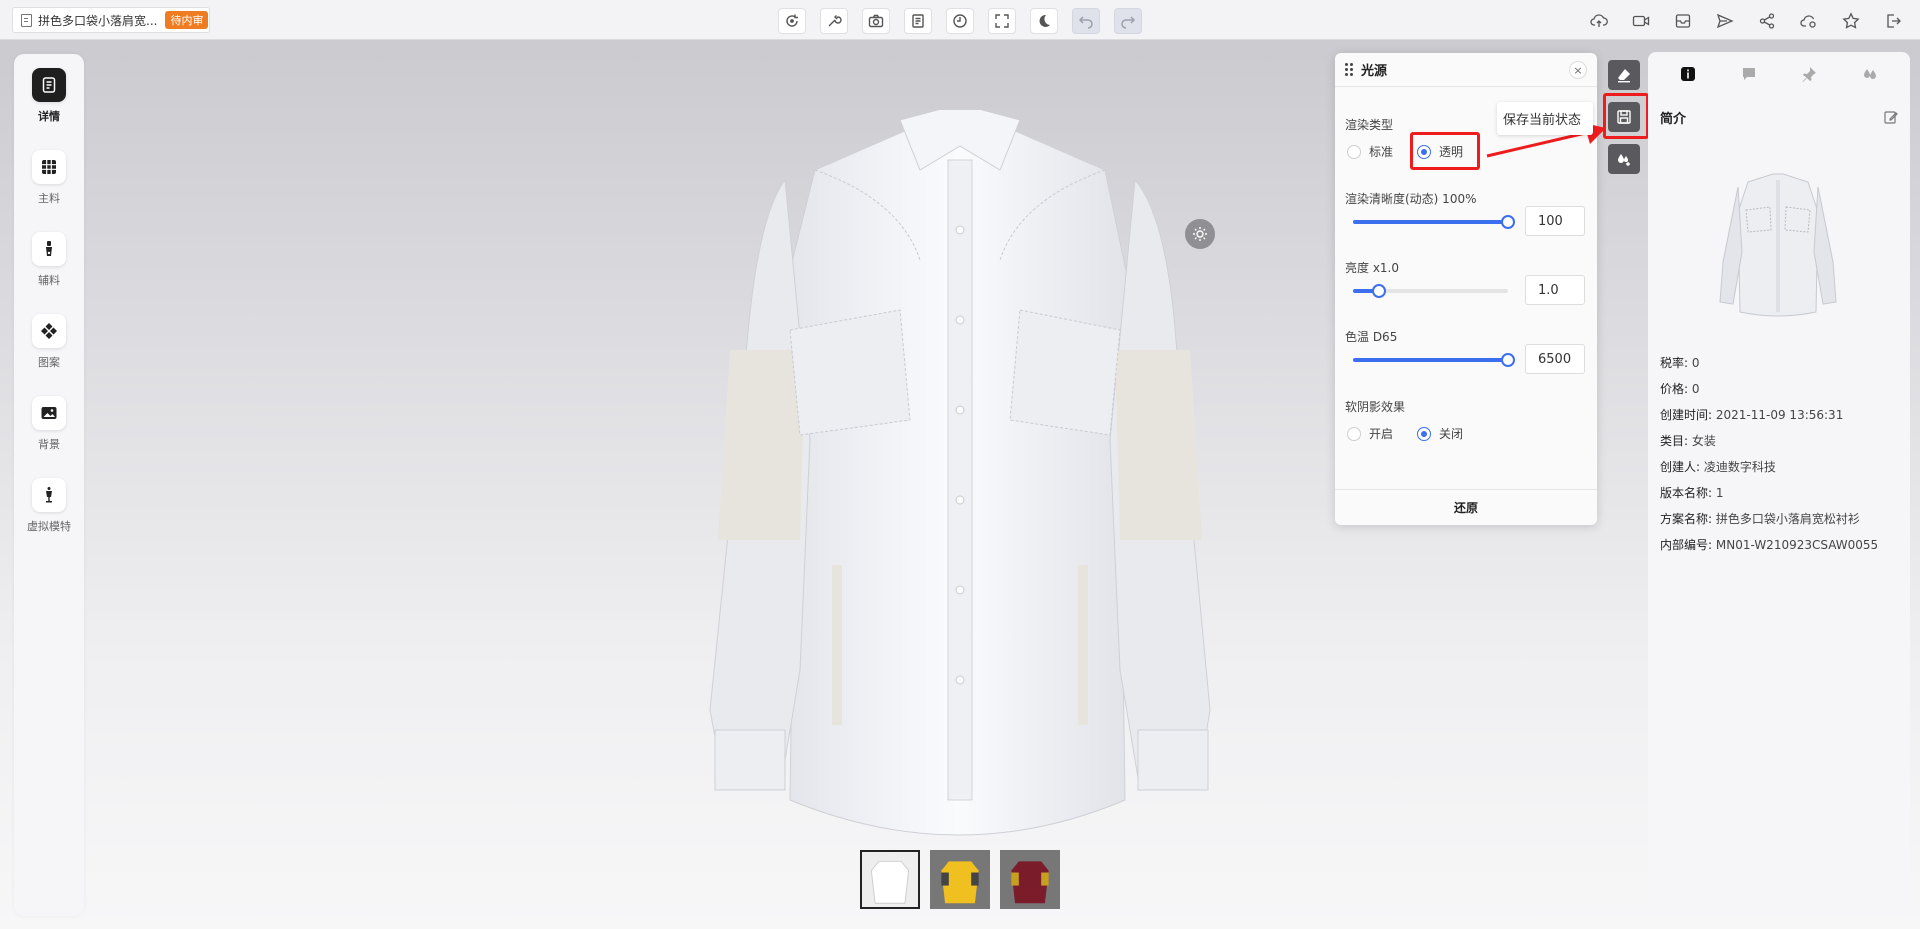  I want to click on tools-button, so click(834, 21).